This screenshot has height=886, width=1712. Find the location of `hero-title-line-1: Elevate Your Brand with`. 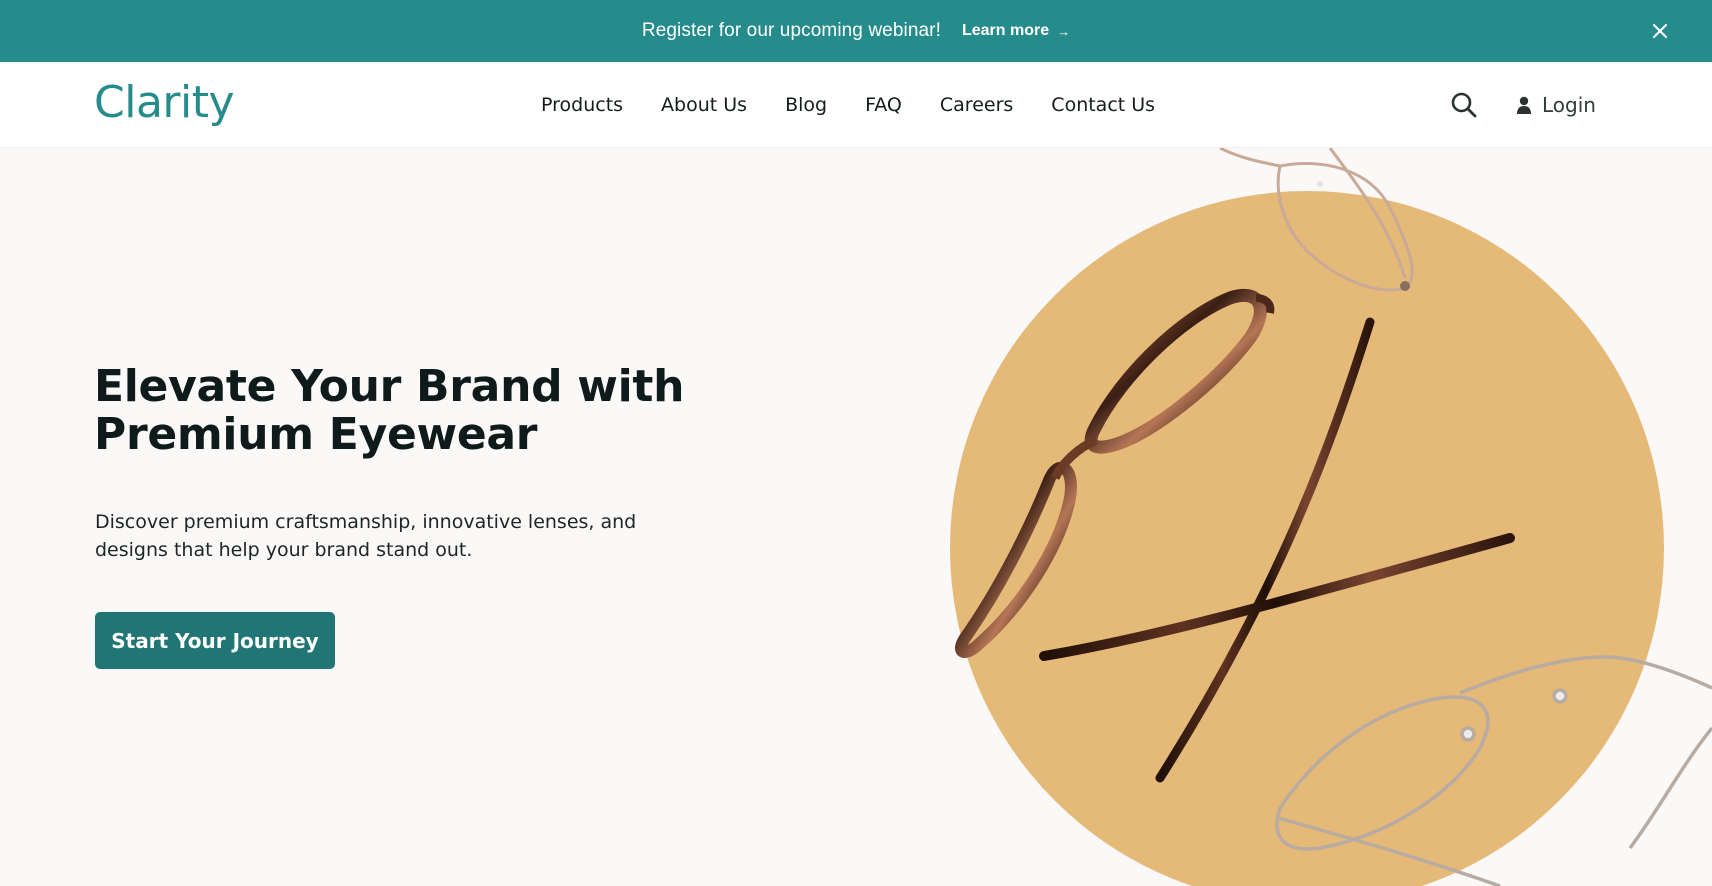

hero-title-line-1: Elevate Your Brand with is located at coordinates (389, 386).